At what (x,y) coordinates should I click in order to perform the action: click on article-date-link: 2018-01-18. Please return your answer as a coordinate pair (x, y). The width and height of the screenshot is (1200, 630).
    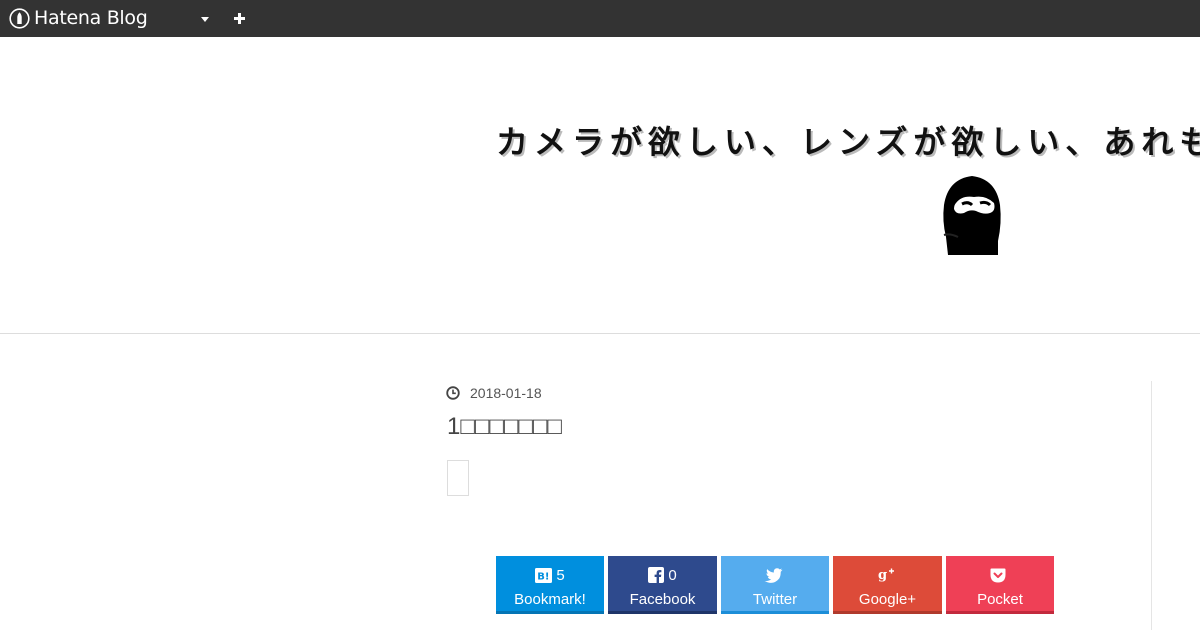
    Looking at the image, I should click on (494, 393).